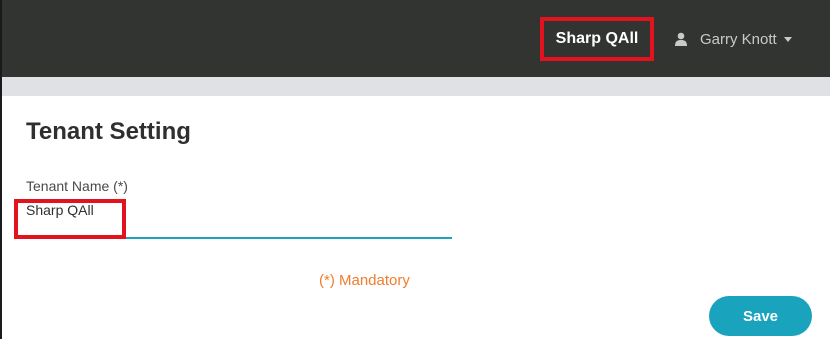  I want to click on user-menu: Garry Knott, so click(733, 39).